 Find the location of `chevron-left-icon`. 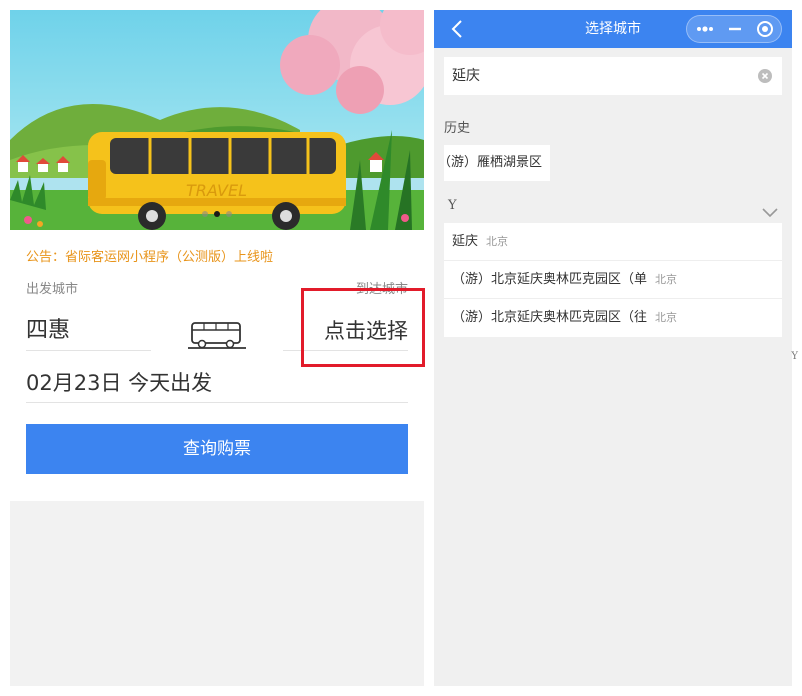

chevron-left-icon is located at coordinates (458, 29).